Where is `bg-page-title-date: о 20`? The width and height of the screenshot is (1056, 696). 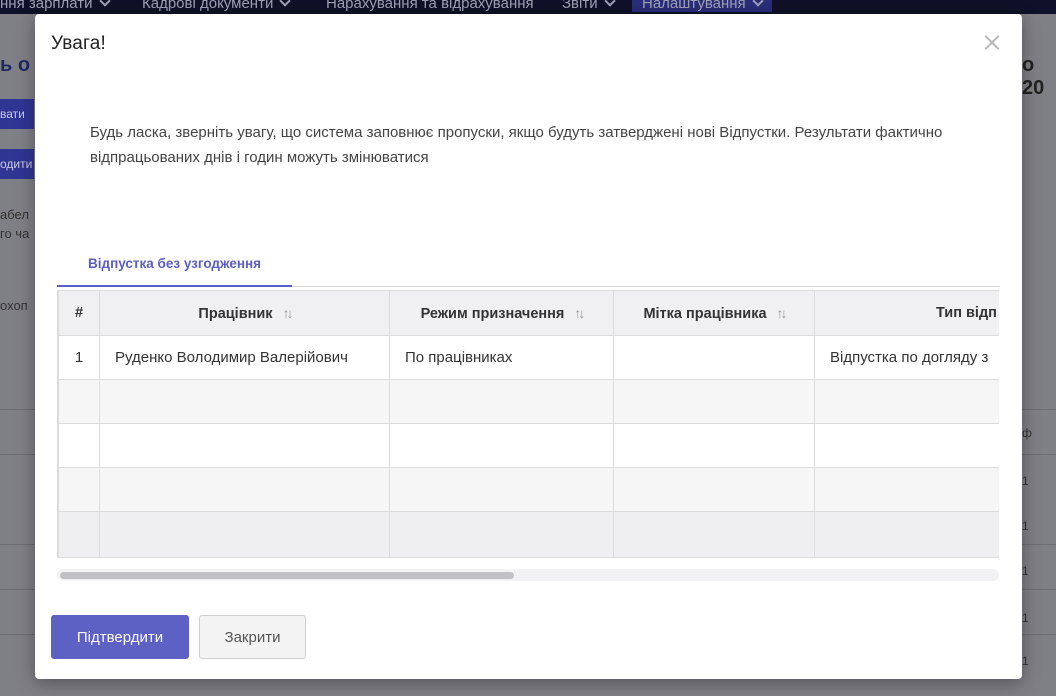 bg-page-title-date: о 20 is located at coordinates (1033, 76).